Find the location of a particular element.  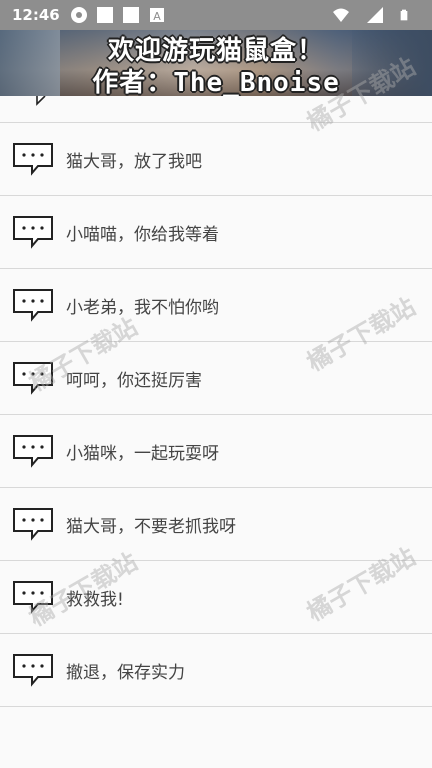

list-item: 猫大哥，放了我吧 is located at coordinates (216, 159).